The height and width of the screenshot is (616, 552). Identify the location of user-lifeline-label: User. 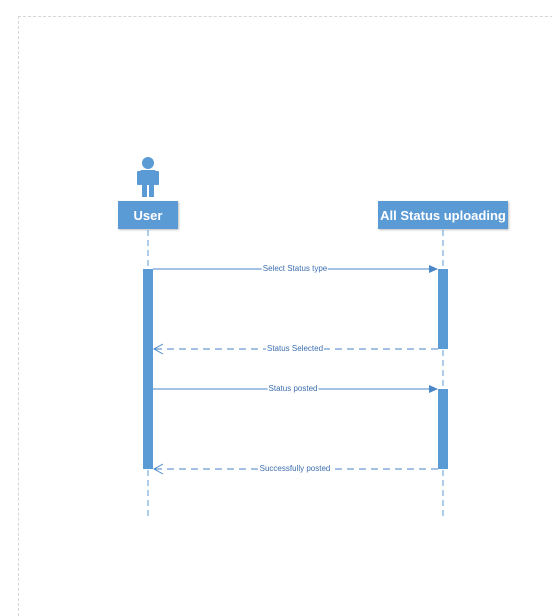
(148, 215).